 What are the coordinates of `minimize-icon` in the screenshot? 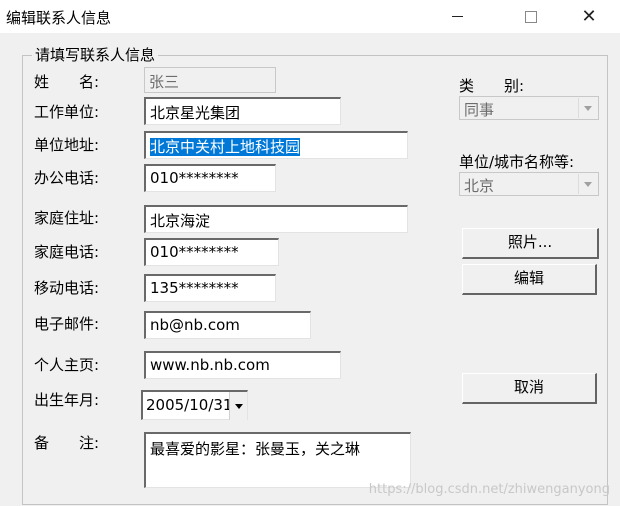 It's located at (457, 16).